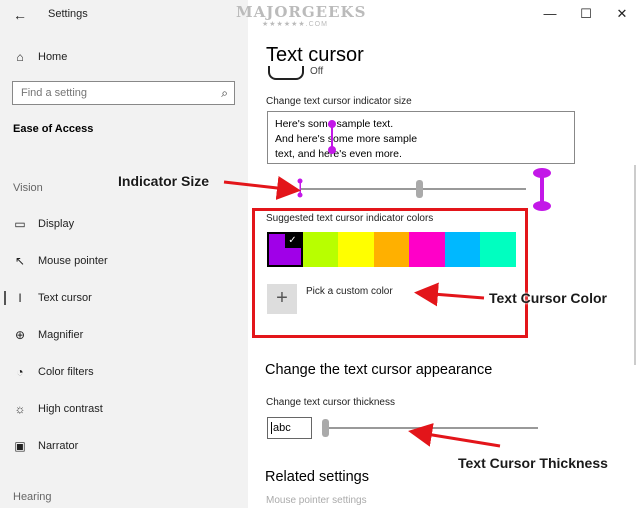 Image resolution: width=640 pixels, height=508 pixels. I want to click on sidebar-item-display: ▭ Display, so click(124, 224).